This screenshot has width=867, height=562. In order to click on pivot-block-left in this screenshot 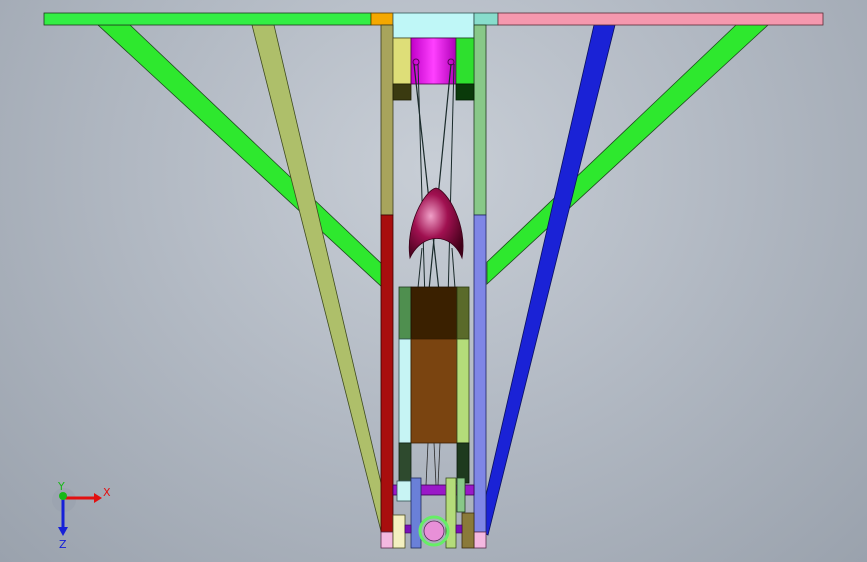, I will do `click(402, 61)`.